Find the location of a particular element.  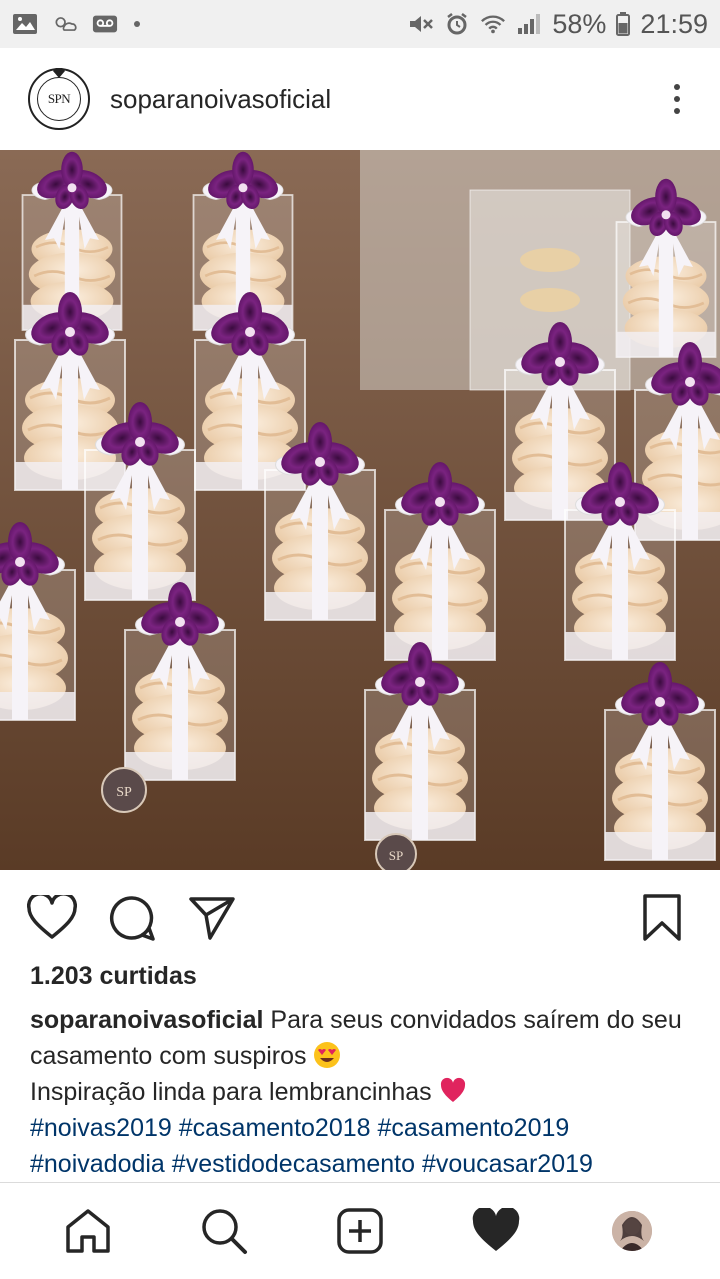

nav-search is located at coordinates (224, 1231).